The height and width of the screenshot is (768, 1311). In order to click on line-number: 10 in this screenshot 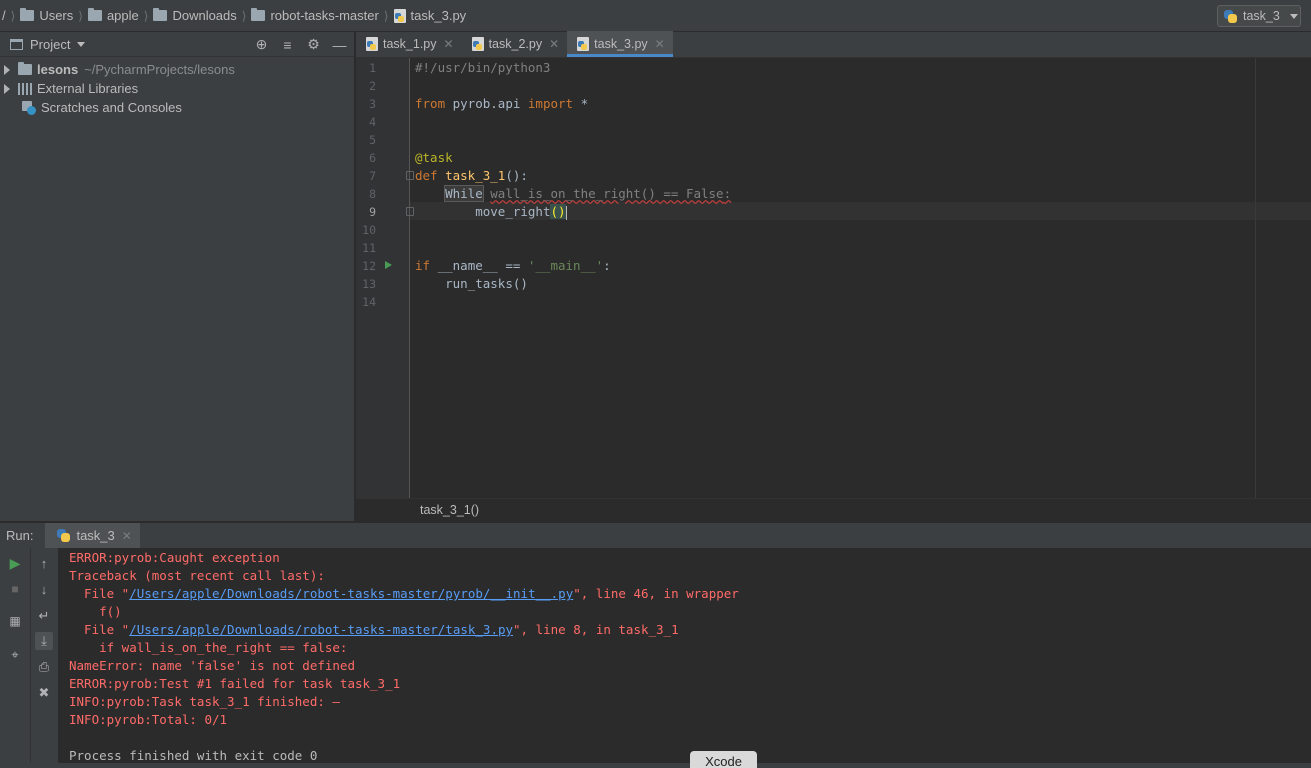, I will do `click(369, 230)`.